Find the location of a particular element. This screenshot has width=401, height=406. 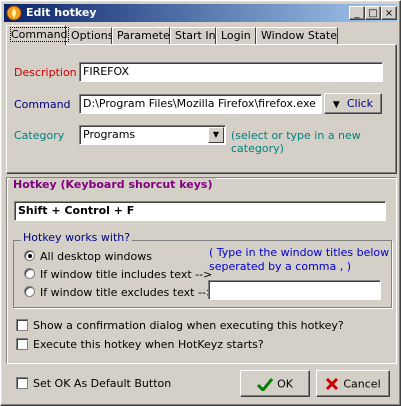

radio-title-excludes is located at coordinates (29, 291).